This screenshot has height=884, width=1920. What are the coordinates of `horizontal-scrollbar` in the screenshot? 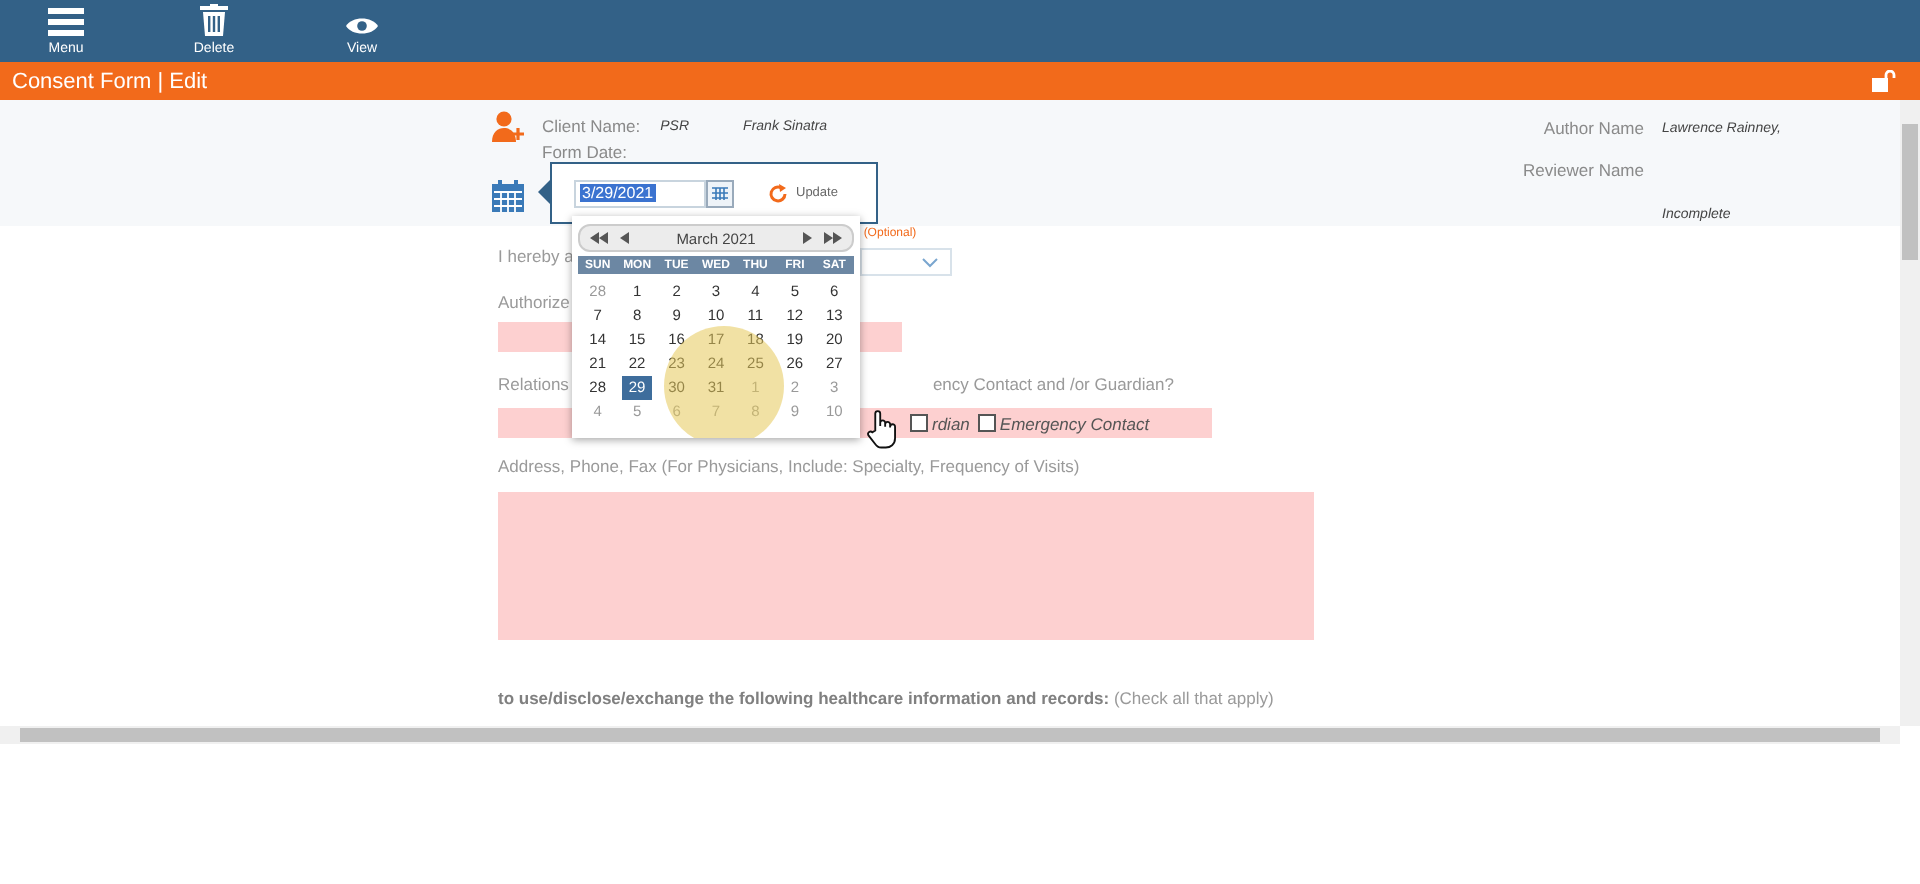 It's located at (950, 735).